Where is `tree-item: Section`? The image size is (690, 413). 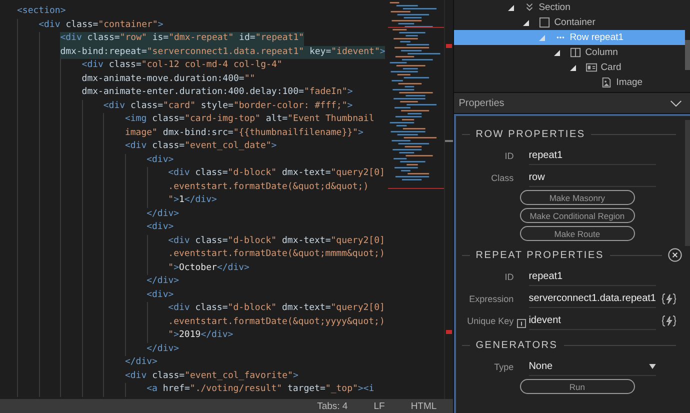 tree-item: Section is located at coordinates (569, 7).